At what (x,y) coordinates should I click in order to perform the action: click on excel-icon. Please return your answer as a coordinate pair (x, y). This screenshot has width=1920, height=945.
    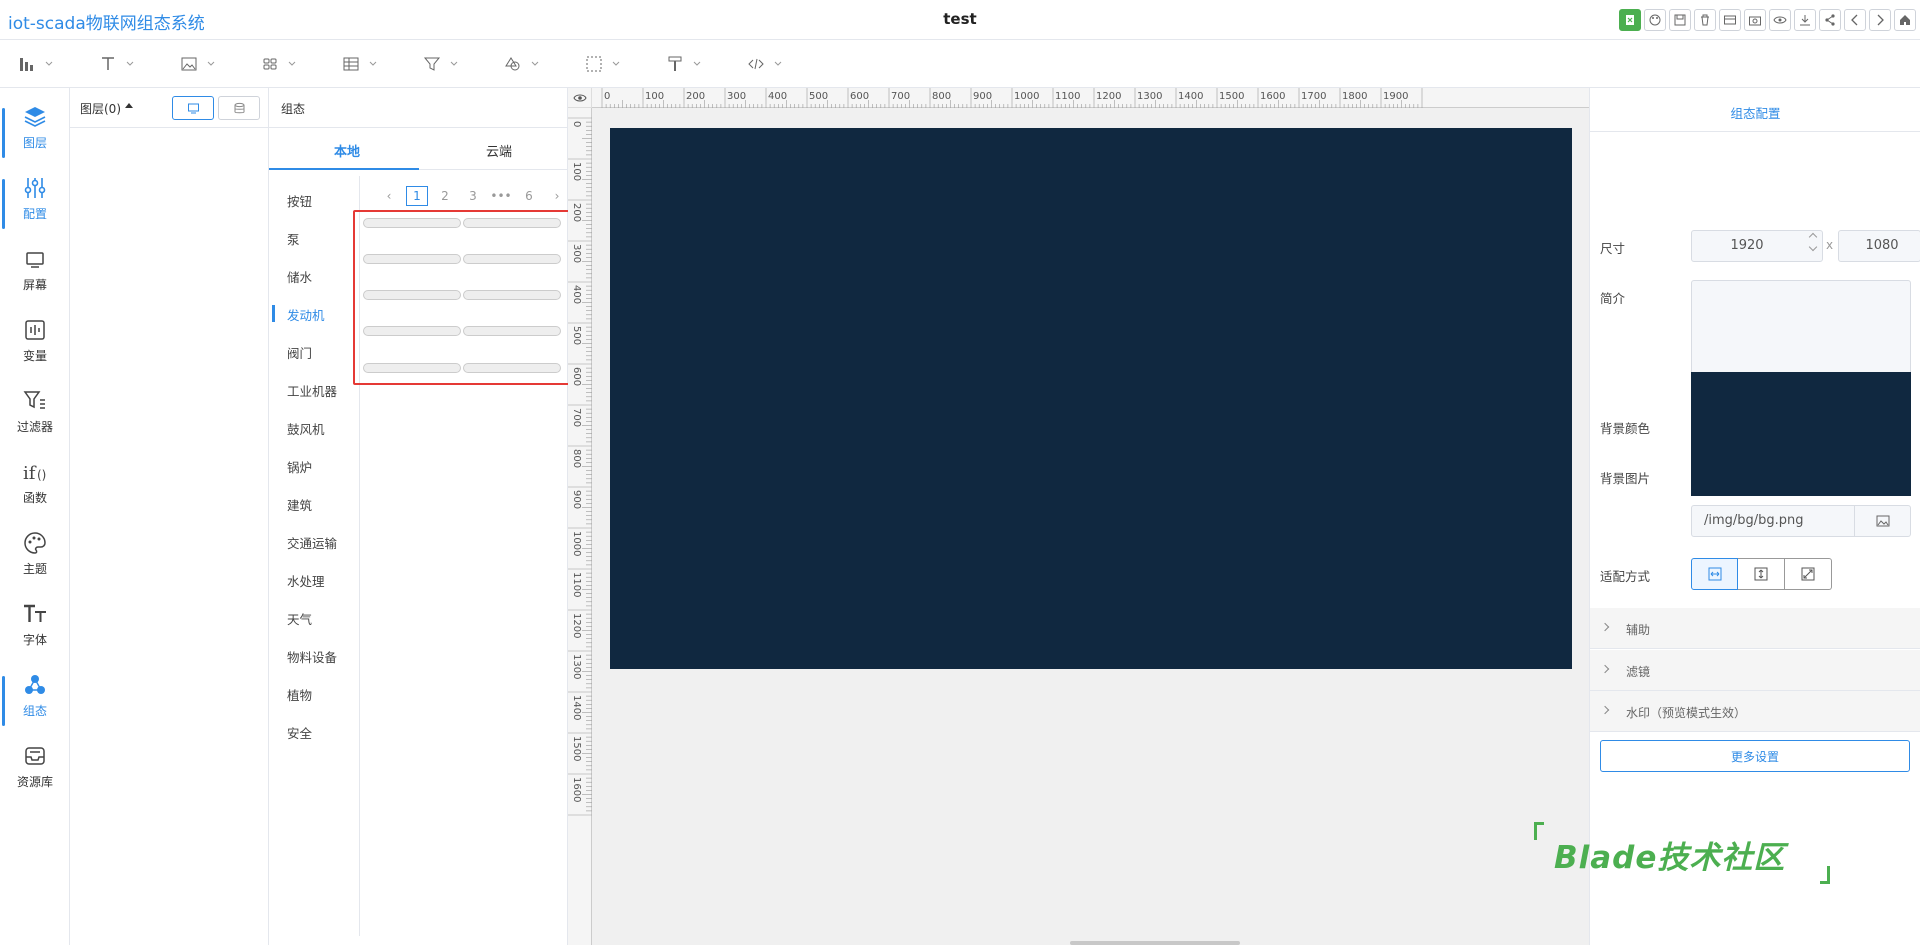
    Looking at the image, I should click on (1630, 20).